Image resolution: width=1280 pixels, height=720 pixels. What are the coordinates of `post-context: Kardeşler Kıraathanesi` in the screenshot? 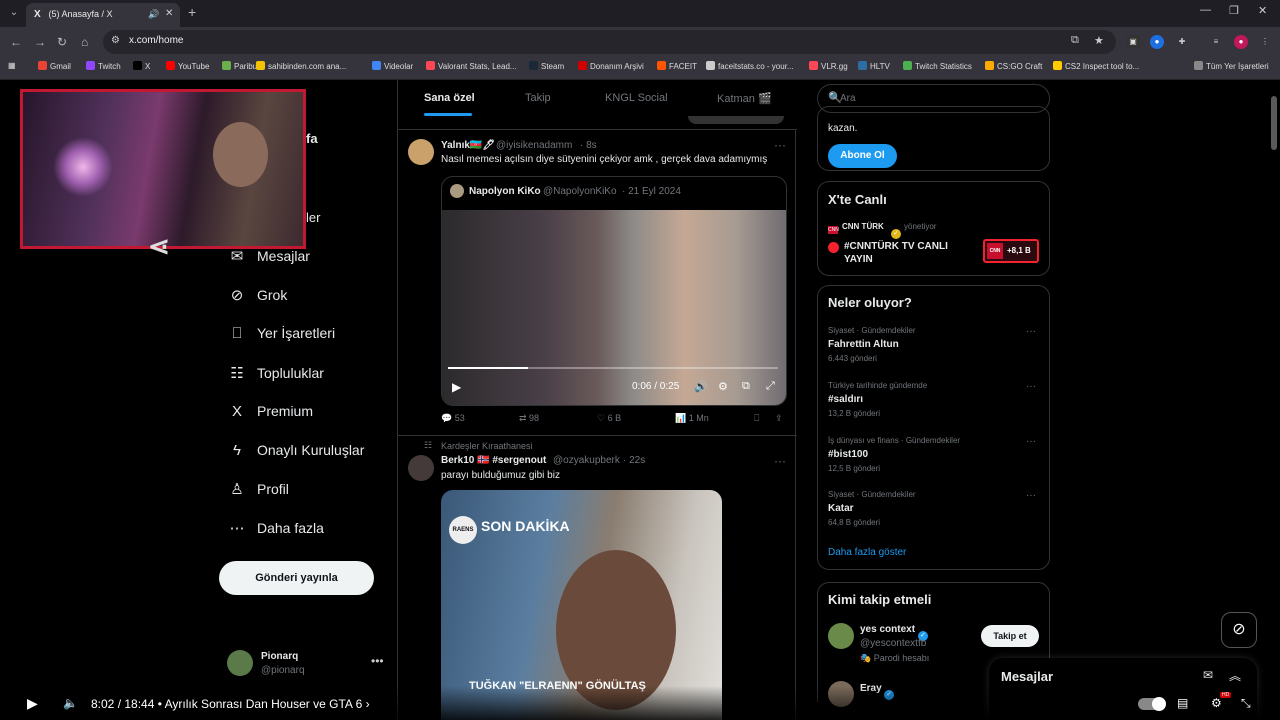 It's located at (487, 446).